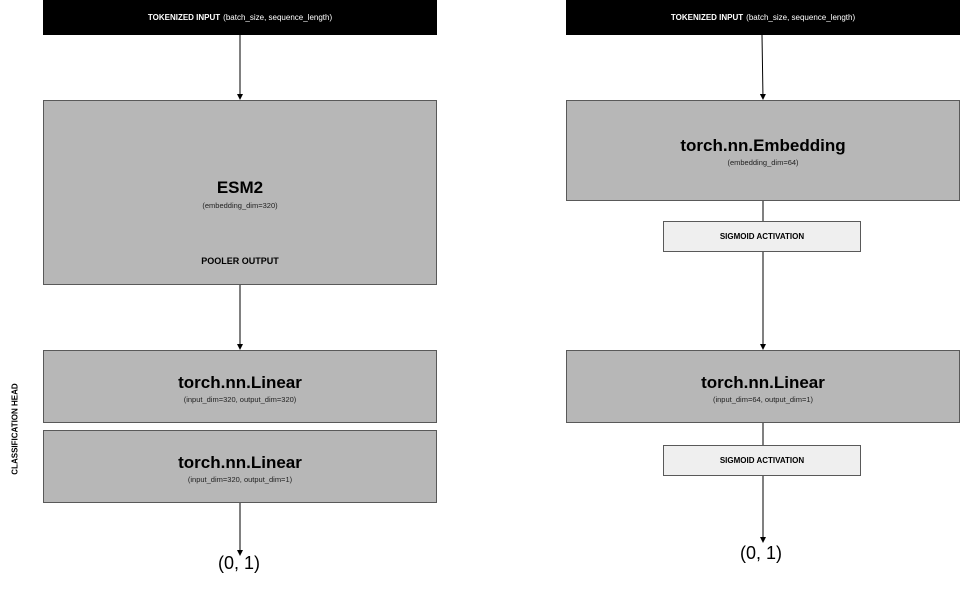 The width and height of the screenshot is (960, 603). Describe the element at coordinates (763, 399) in the screenshot. I see `right-linear-subtitle: (input_dim=64, output_dim=1)` at that location.